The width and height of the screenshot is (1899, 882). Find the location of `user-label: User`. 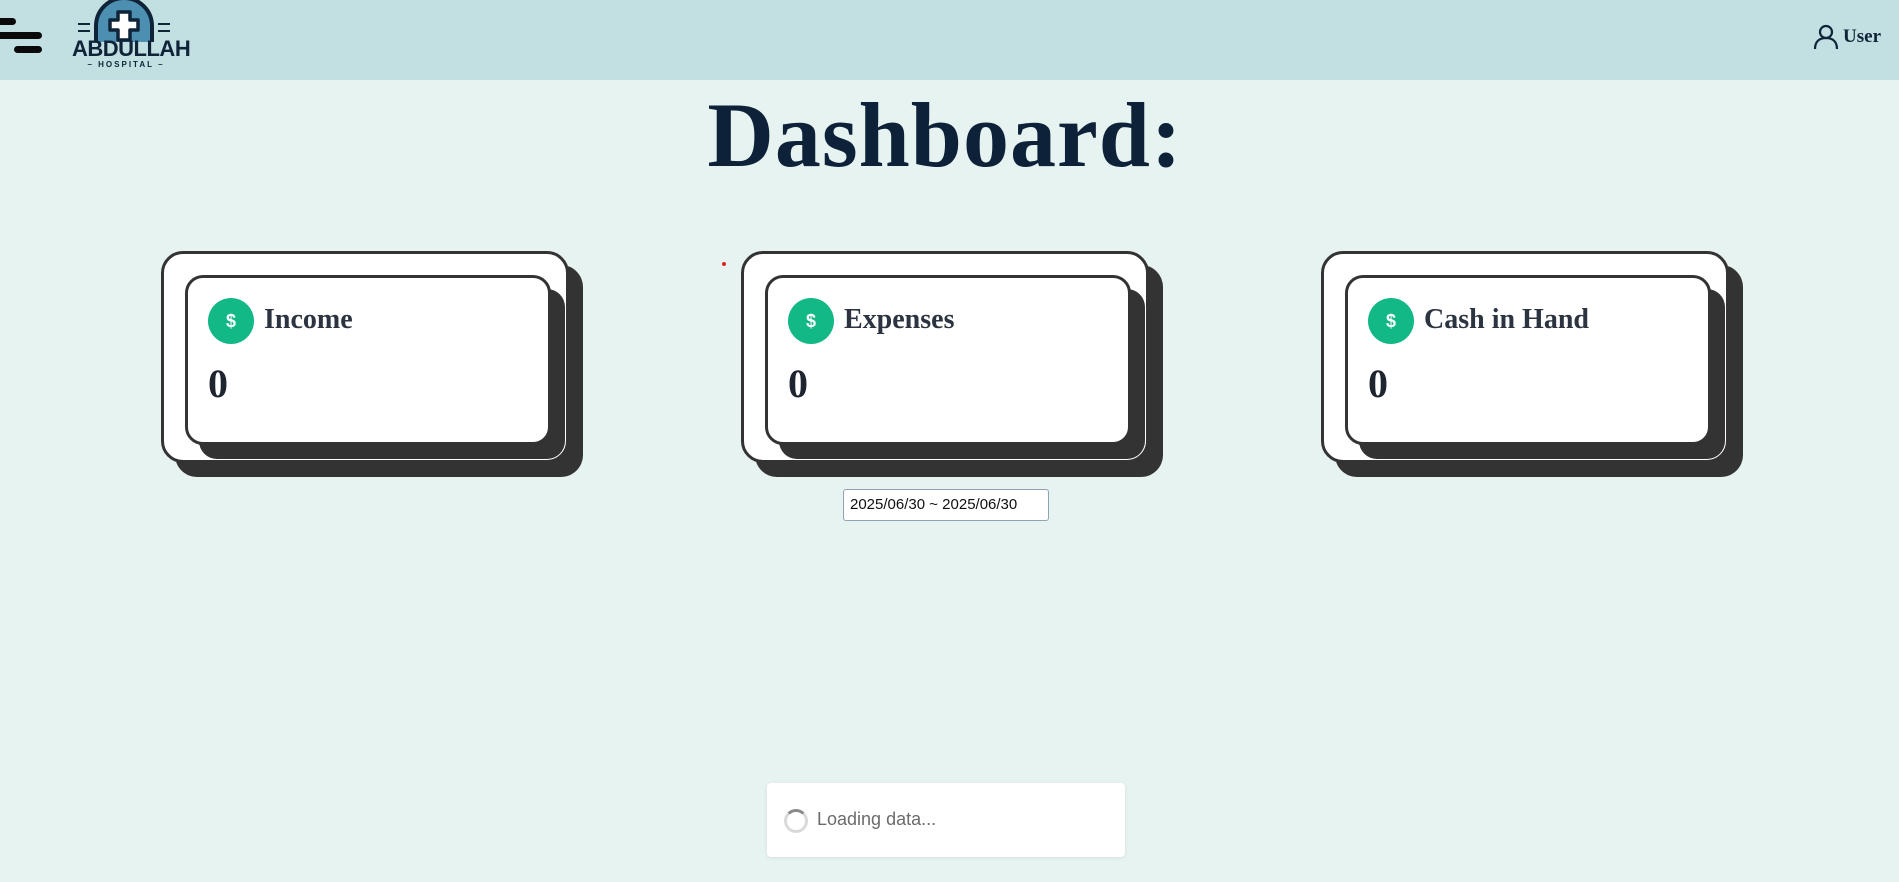

user-label: User is located at coordinates (1862, 36).